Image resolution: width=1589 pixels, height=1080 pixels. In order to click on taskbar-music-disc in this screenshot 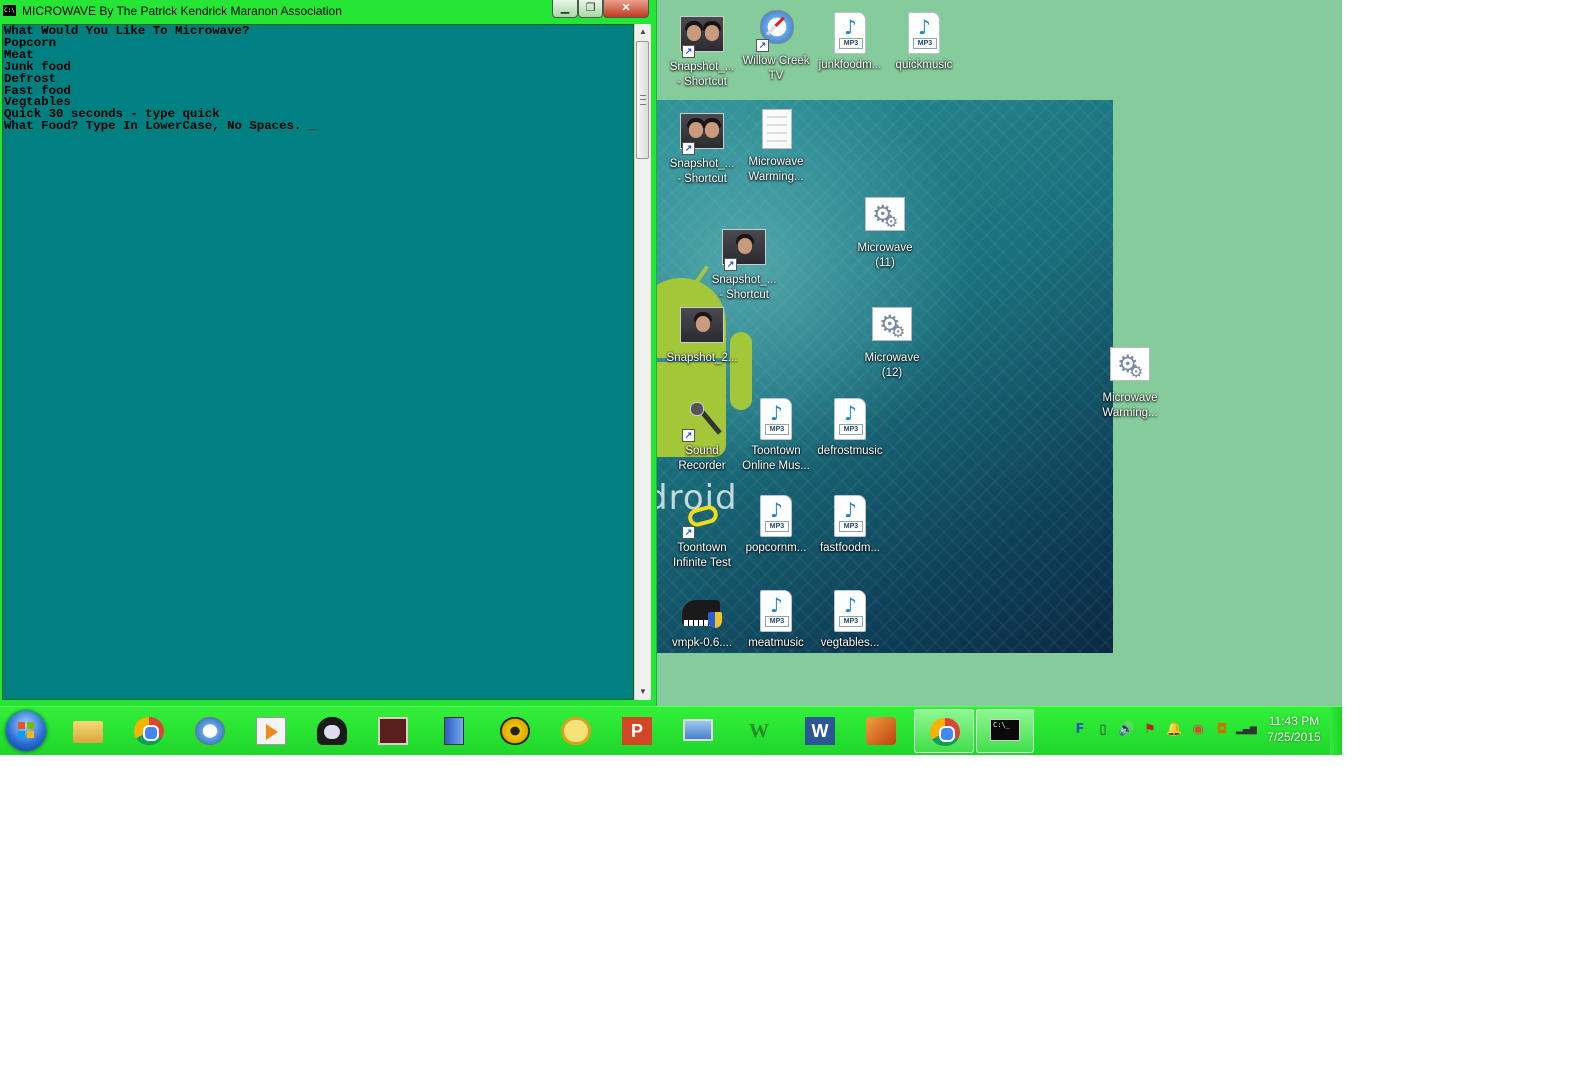, I will do `click(515, 731)`.